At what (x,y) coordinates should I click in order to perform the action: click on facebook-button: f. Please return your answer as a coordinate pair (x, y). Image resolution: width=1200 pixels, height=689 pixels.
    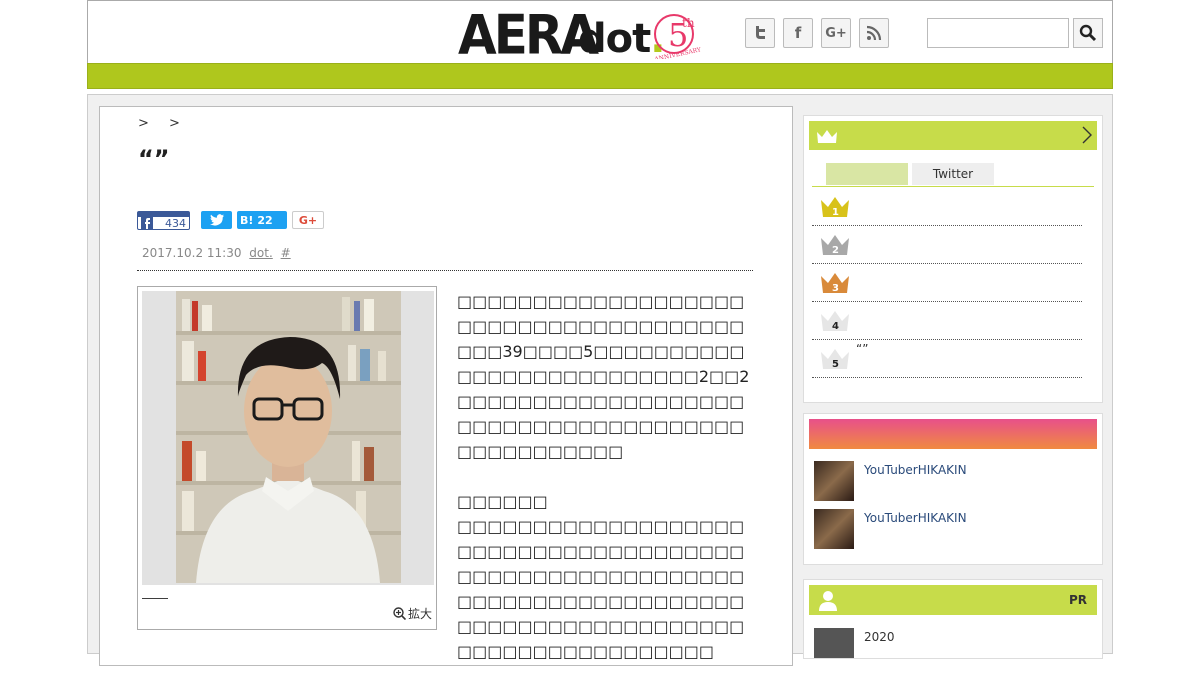
    Looking at the image, I should click on (798, 33).